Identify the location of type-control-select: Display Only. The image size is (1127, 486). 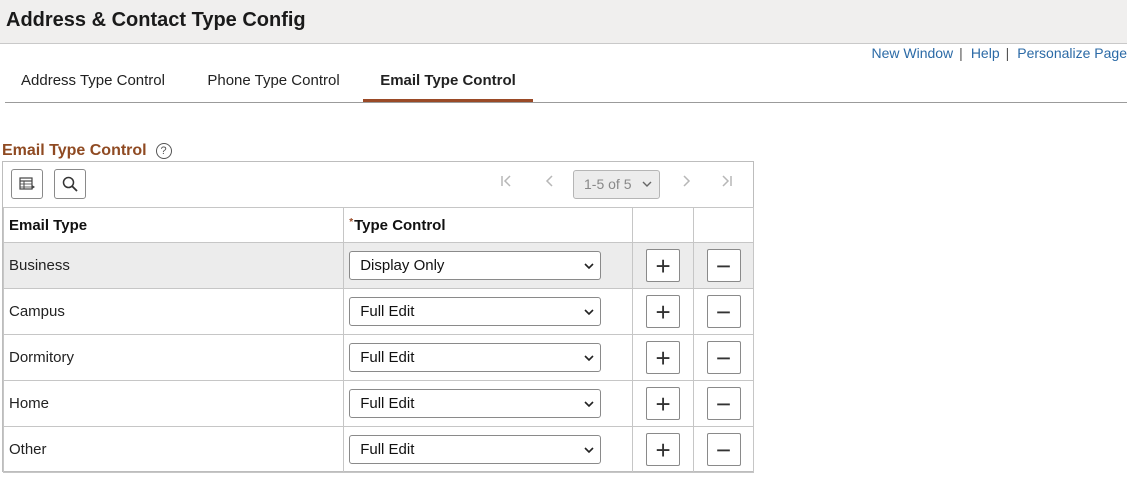
(475, 265).